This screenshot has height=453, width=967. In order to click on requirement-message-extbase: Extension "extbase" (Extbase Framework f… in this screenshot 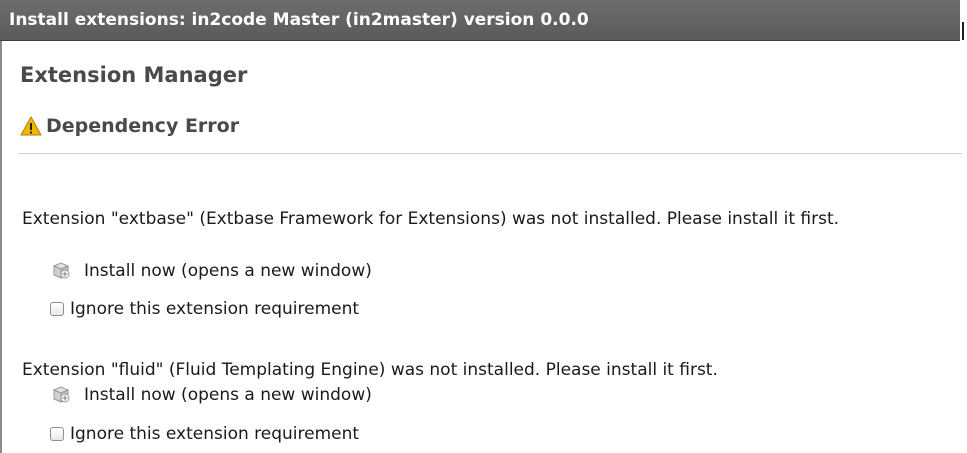, I will do `click(431, 219)`.